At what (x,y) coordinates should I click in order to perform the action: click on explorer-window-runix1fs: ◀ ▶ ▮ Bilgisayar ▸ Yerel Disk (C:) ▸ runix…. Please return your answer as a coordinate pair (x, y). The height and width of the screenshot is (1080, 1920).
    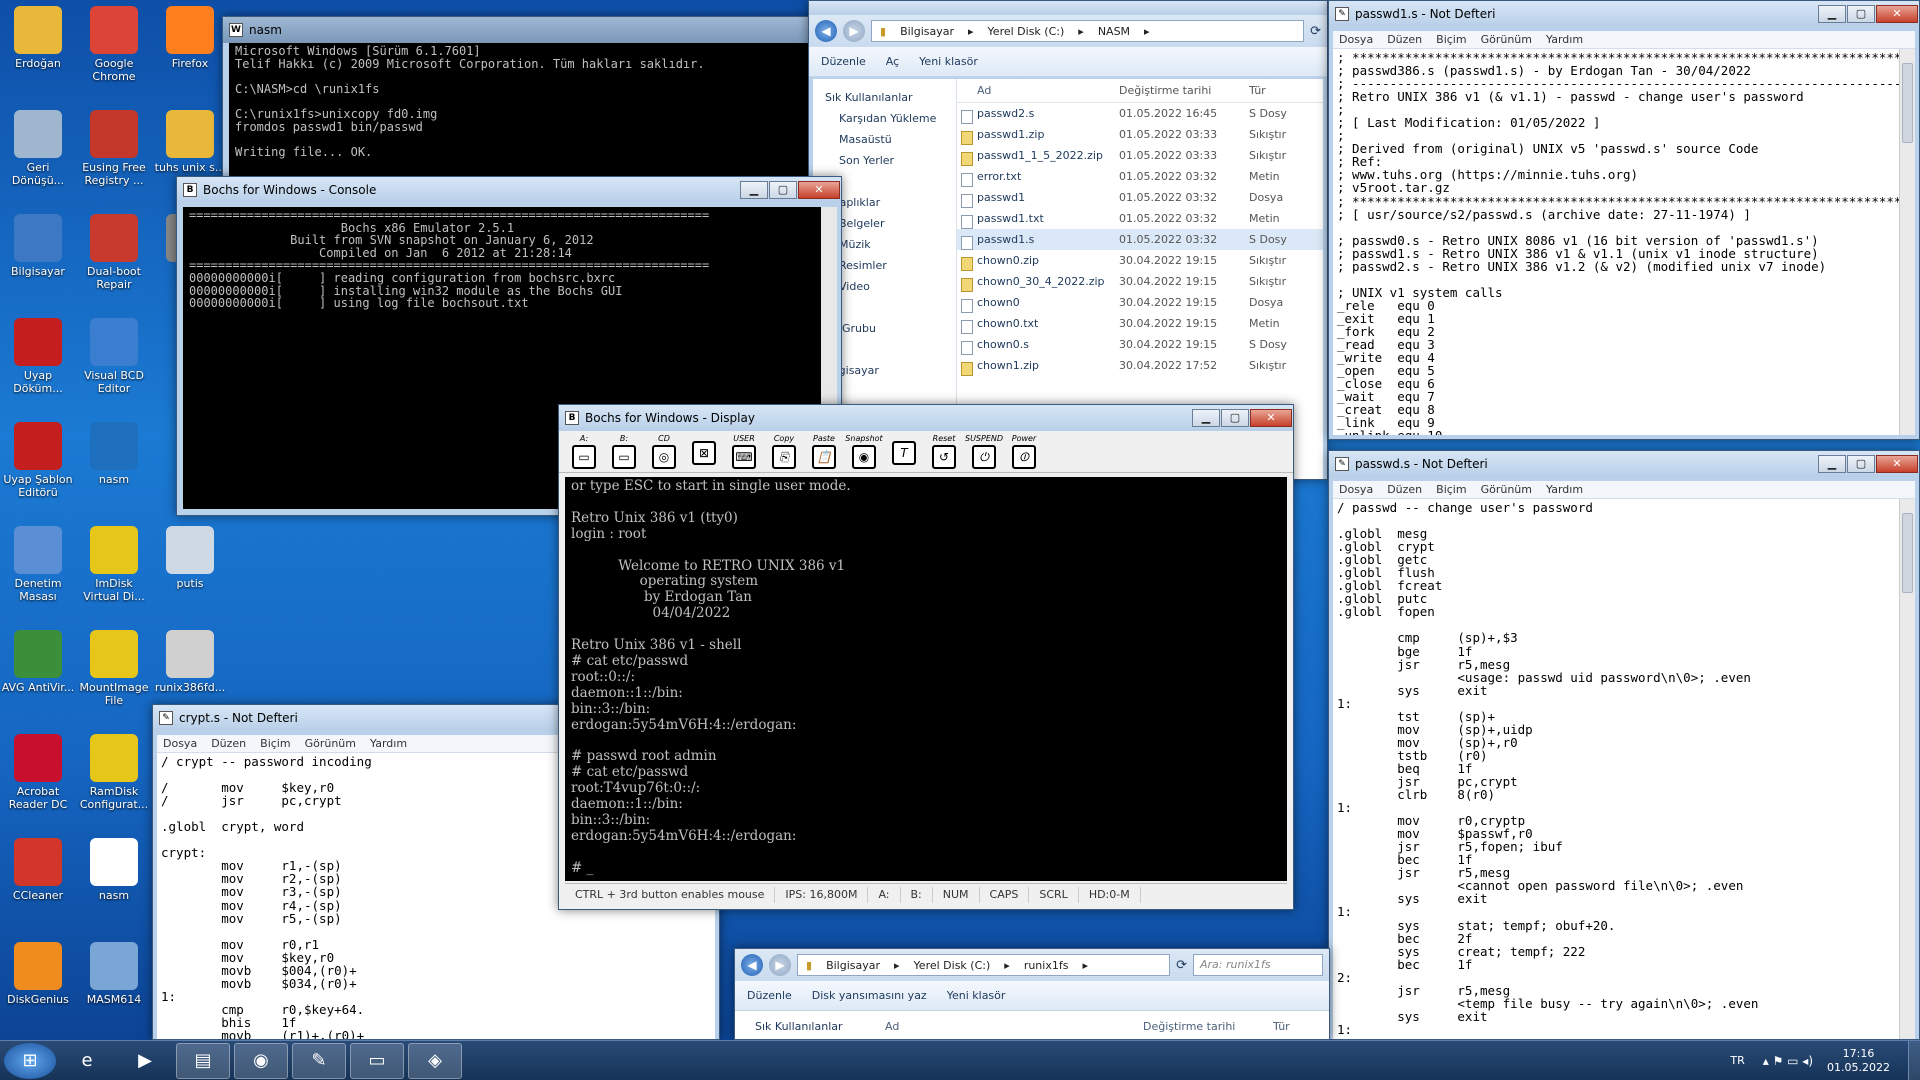
    Looking at the image, I should click on (1032, 994).